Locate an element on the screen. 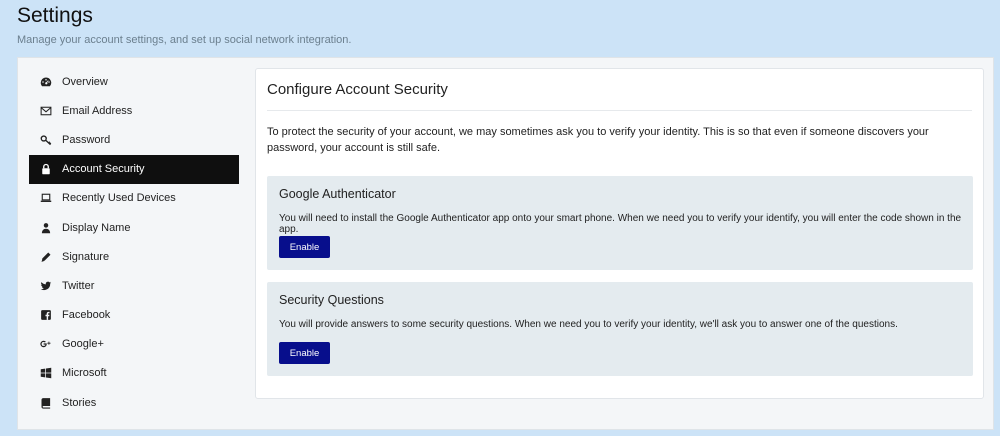 The height and width of the screenshot is (436, 1000). sidebar-item-label: Microsoft is located at coordinates (84, 373).